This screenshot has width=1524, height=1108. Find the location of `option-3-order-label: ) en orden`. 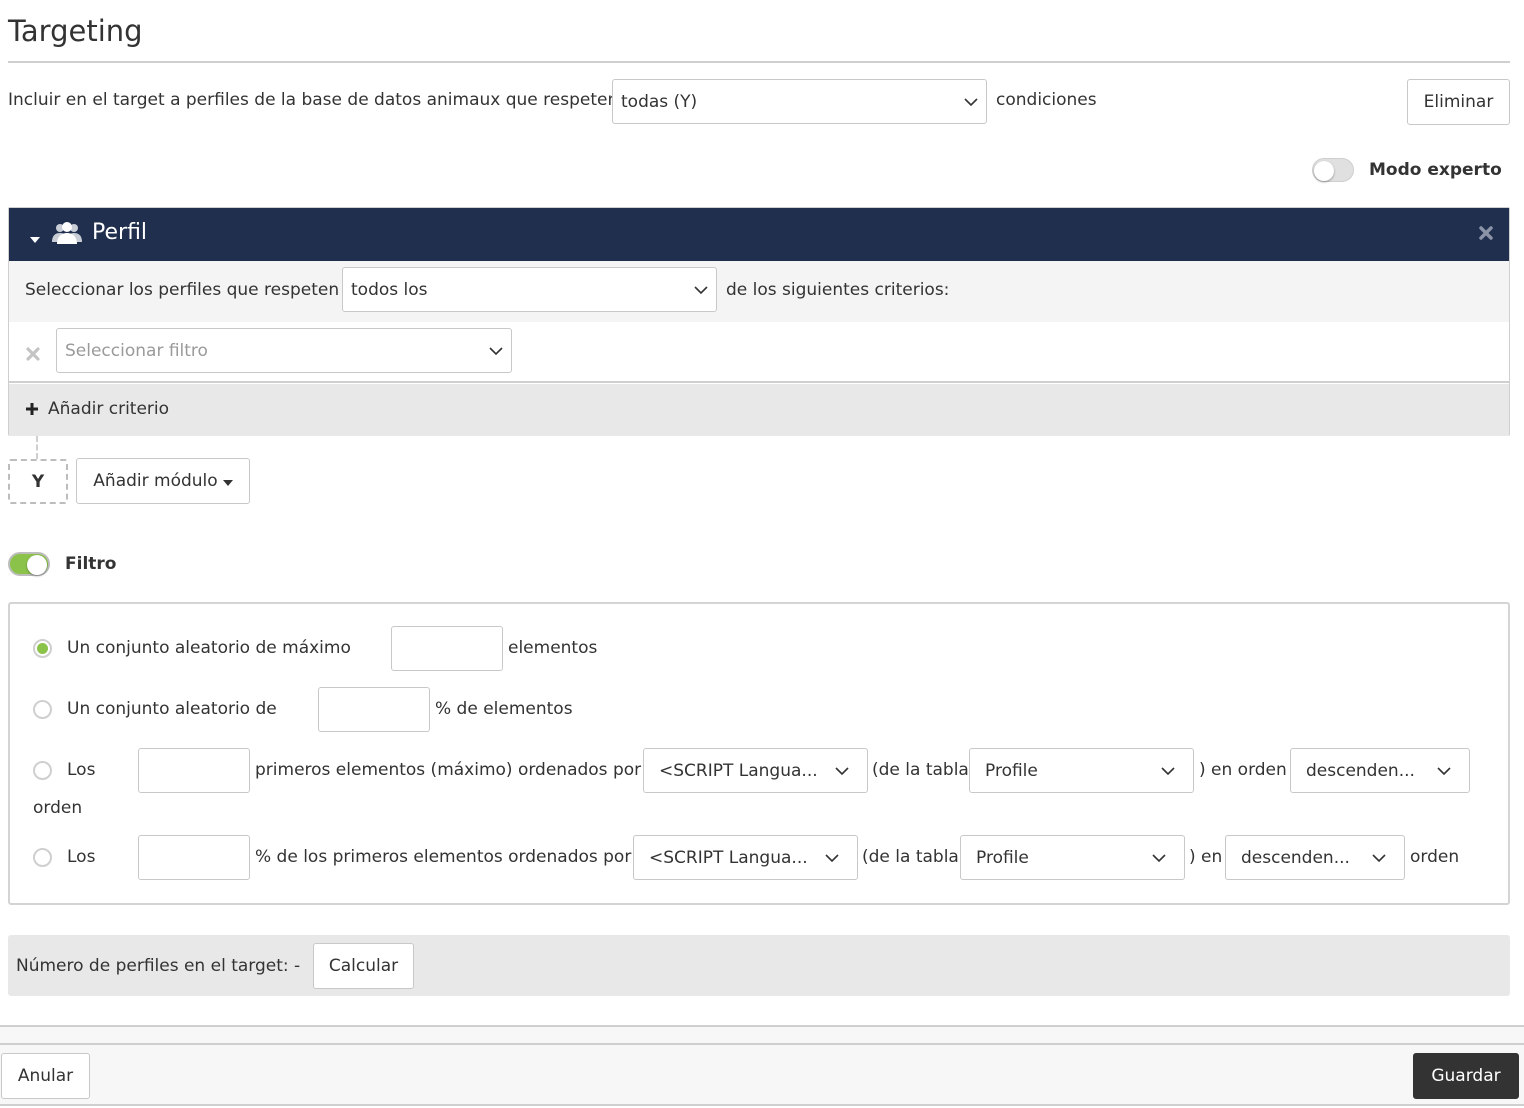

option-3-order-label: ) en orden is located at coordinates (1243, 770).